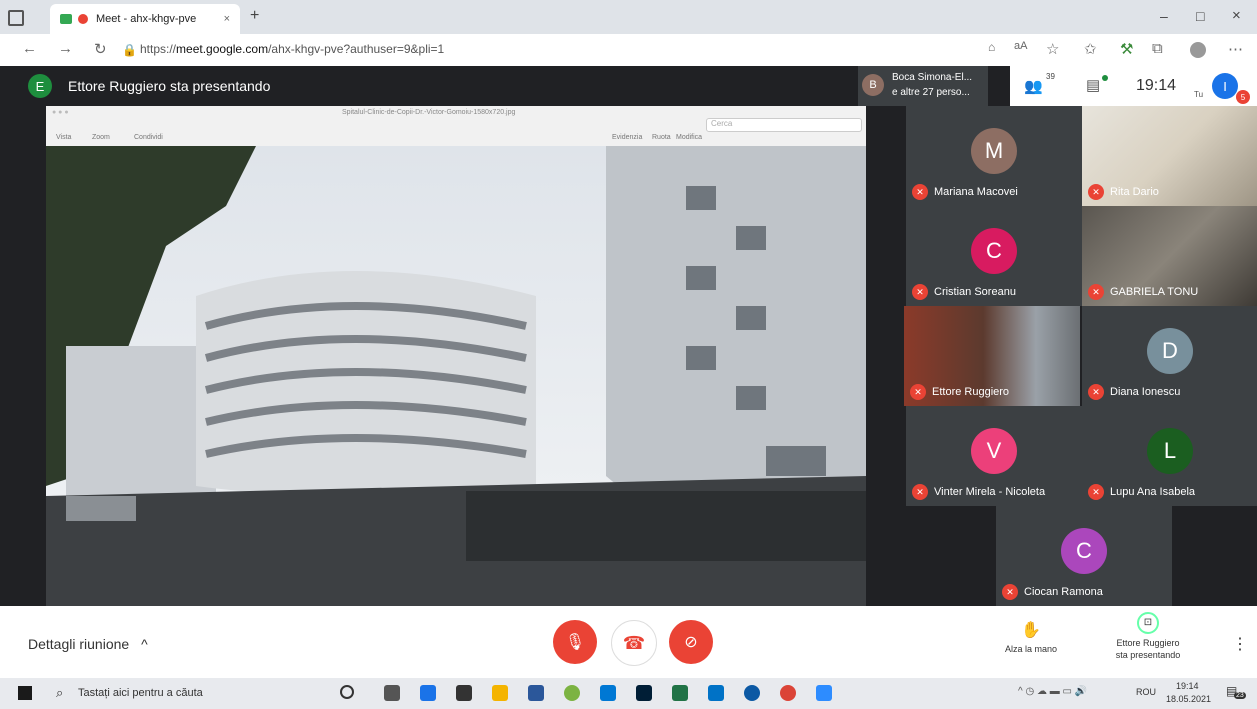 Image resolution: width=1257 pixels, height=709 pixels. What do you see at coordinates (873, 85) in the screenshot?
I see `participant-preview-avatar: B` at bounding box center [873, 85].